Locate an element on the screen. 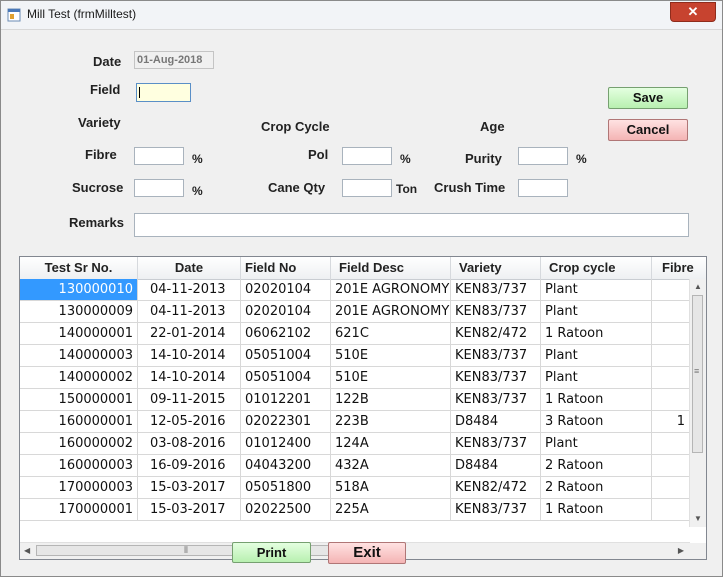 This screenshot has height=577, width=723. cell-field-no: 02022500 is located at coordinates (286, 510).